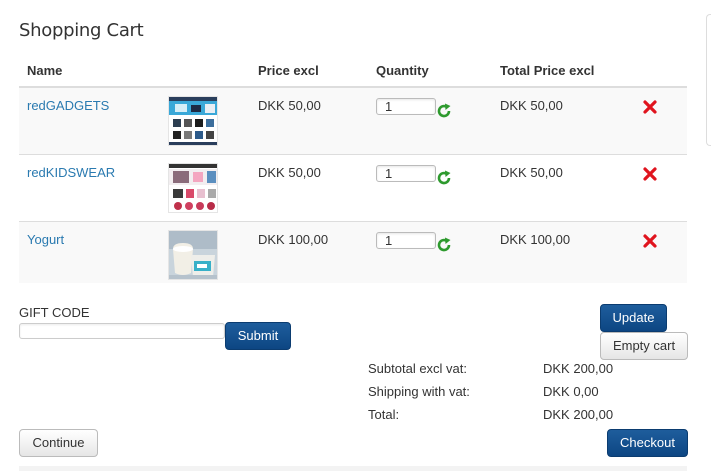 This screenshot has width=711, height=471. Describe the element at coordinates (384, 414) in the screenshot. I see `total-label: Total:` at that location.